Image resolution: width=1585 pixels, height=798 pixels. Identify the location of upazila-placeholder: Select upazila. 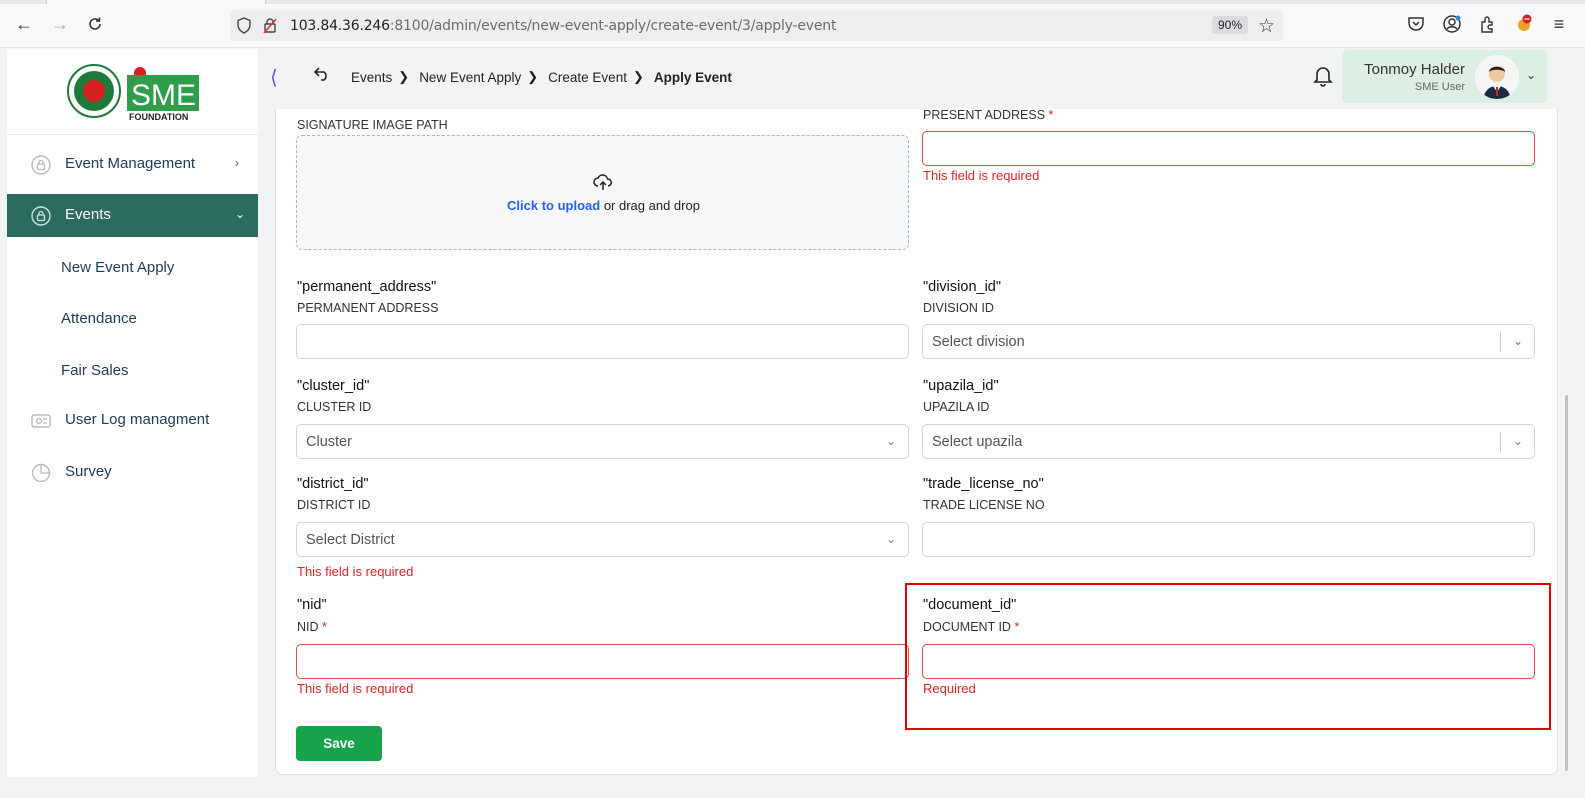
(977, 442).